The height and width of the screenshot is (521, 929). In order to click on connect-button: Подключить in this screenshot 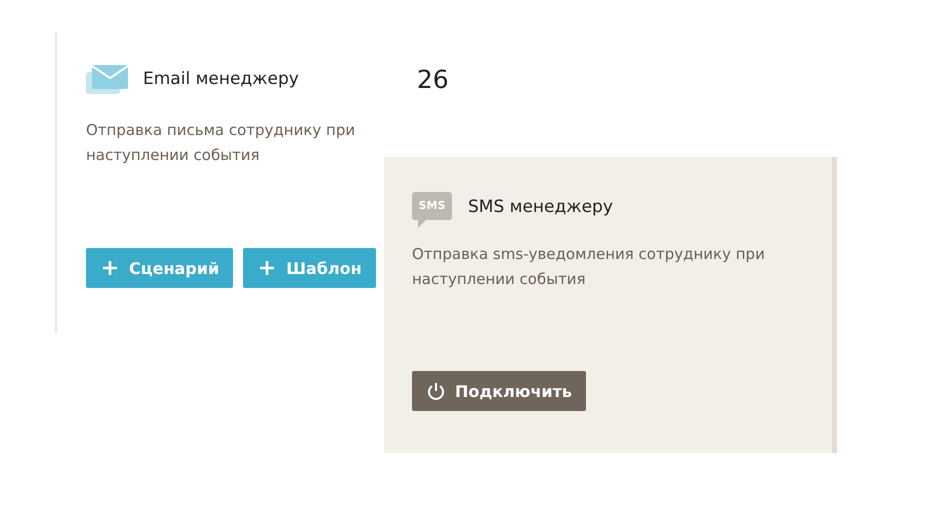, I will do `click(499, 391)`.